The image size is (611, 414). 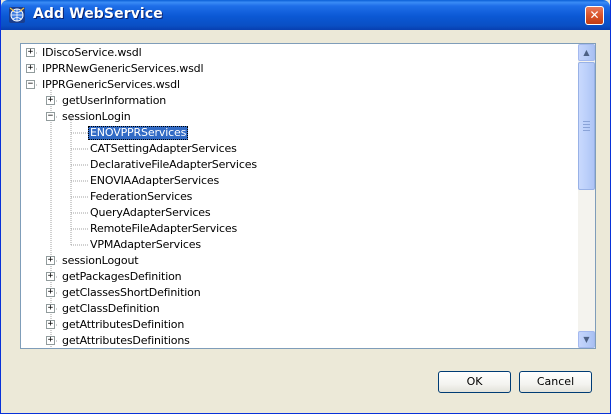 What do you see at coordinates (594, 15) in the screenshot?
I see `close-button: ✕` at bounding box center [594, 15].